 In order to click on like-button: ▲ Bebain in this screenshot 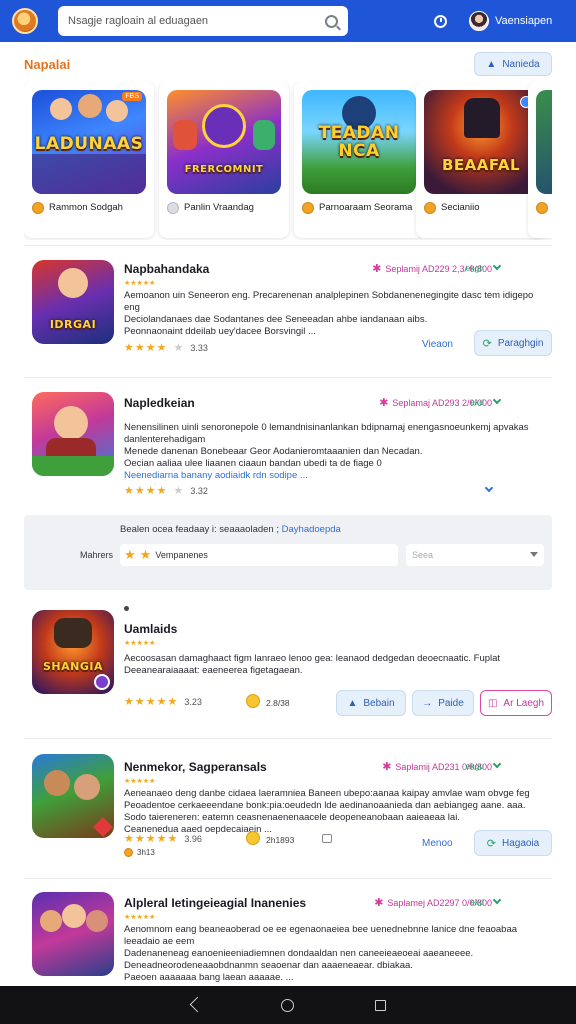, I will do `click(371, 703)`.